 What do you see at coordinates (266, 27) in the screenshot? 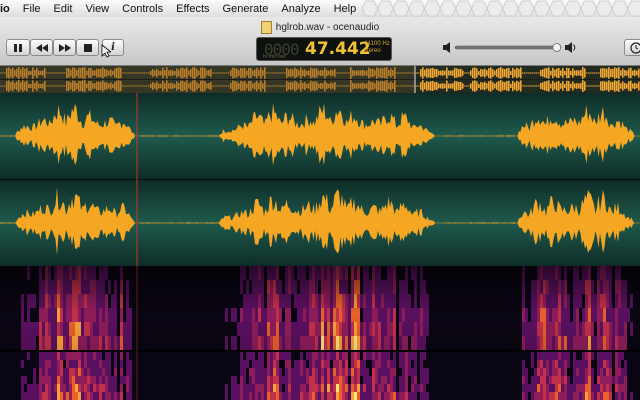
I see `document-icon` at bounding box center [266, 27].